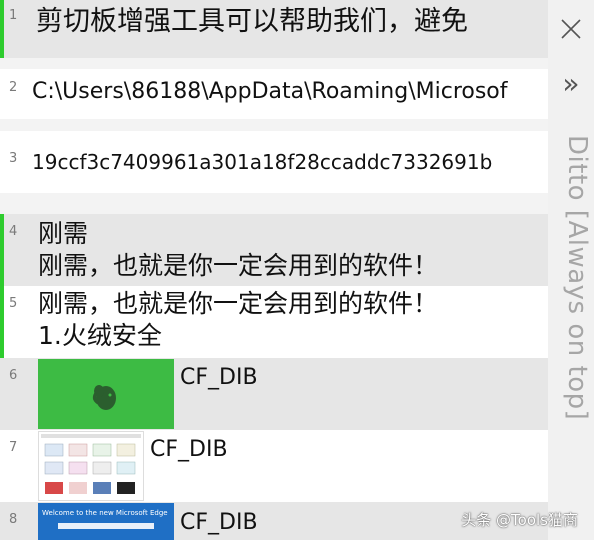  Describe the element at coordinates (104, 397) in the screenshot. I see `evernote-elephant-icon` at that location.